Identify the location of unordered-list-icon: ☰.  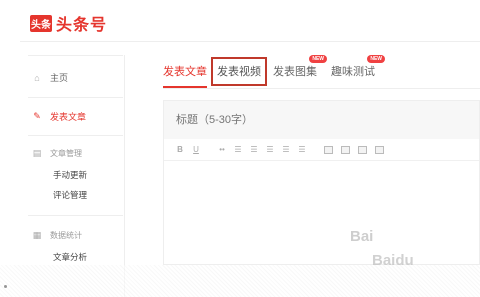
(238, 150).